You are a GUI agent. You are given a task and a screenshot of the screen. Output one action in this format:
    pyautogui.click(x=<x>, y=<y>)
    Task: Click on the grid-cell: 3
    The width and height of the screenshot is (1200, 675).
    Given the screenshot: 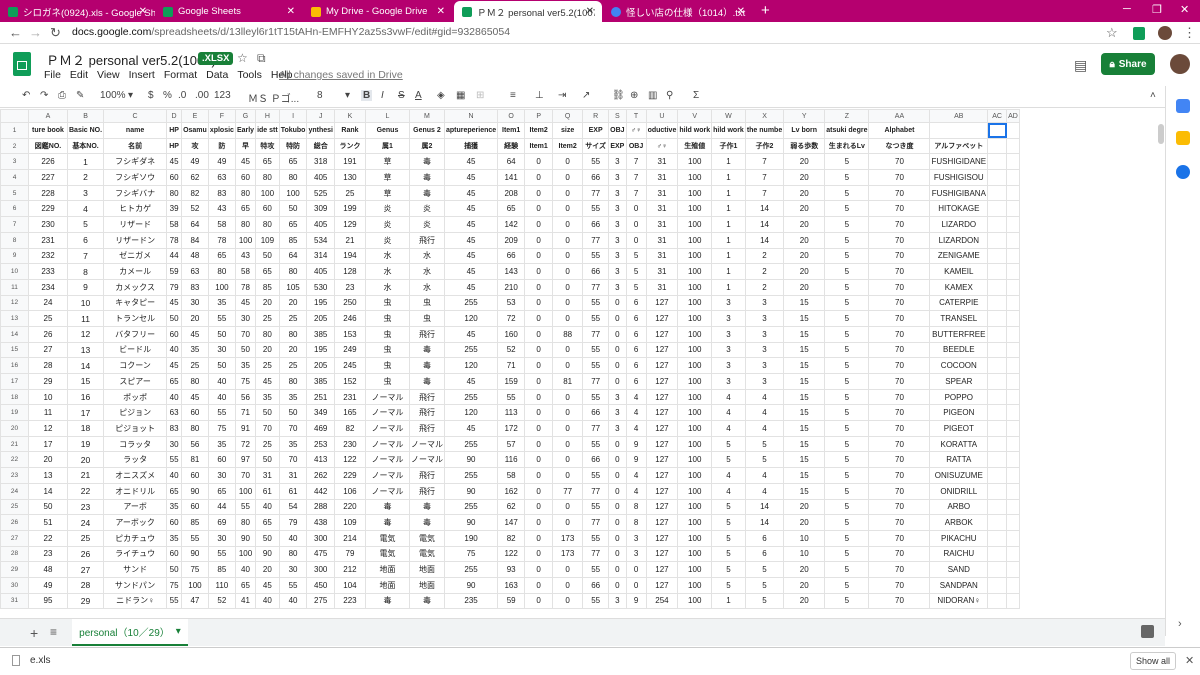 What is the action you would take?
    pyautogui.click(x=728, y=350)
    